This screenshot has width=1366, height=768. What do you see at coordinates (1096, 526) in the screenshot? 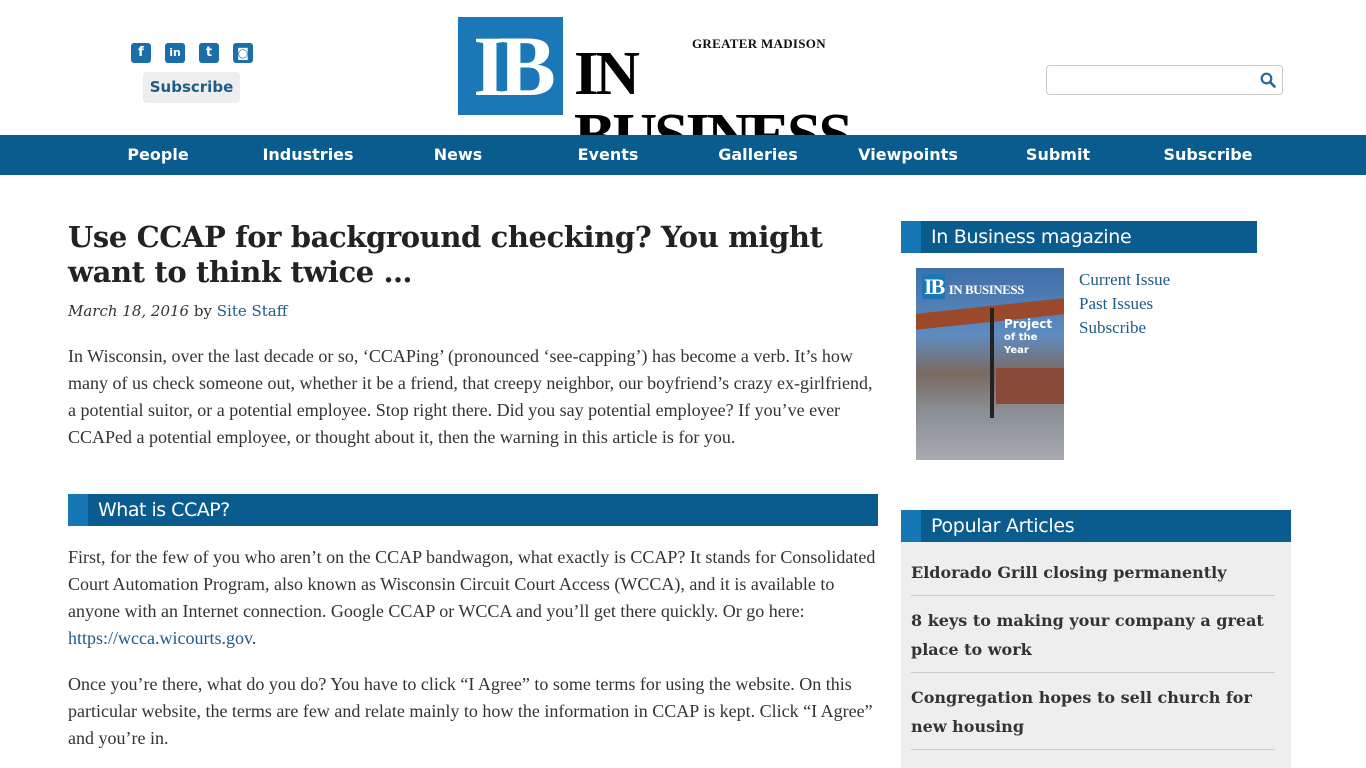
I see `popular-articles-heading: Popular Articles` at bounding box center [1096, 526].